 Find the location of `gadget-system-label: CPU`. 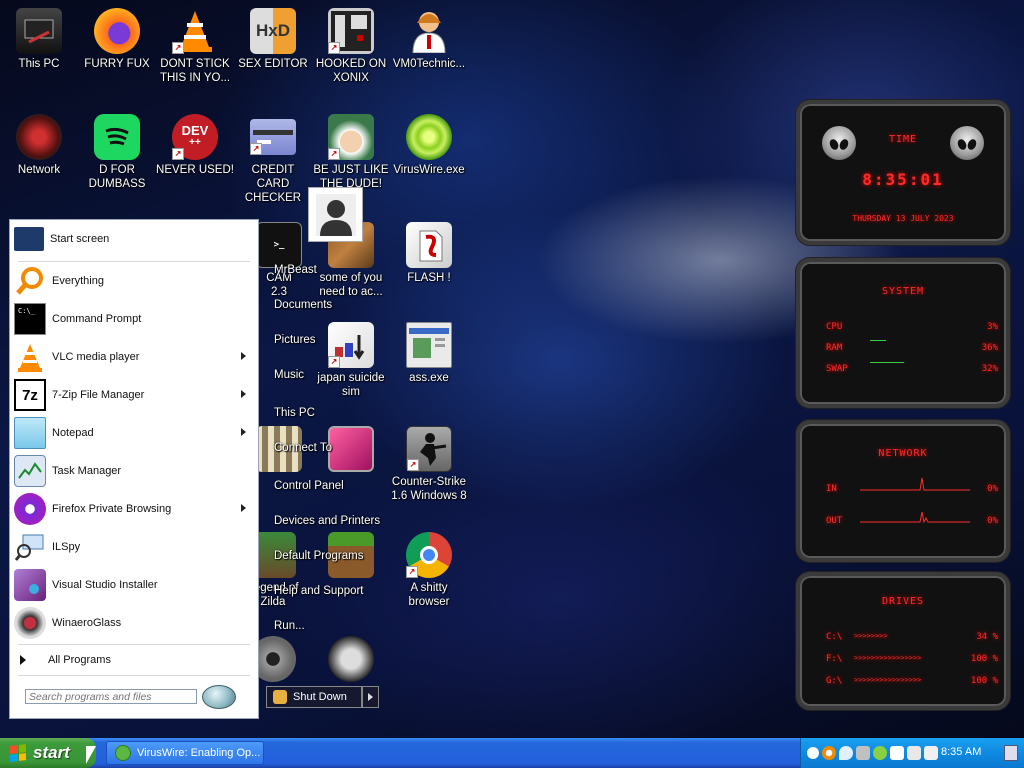

gadget-system-label: CPU is located at coordinates (834, 327).